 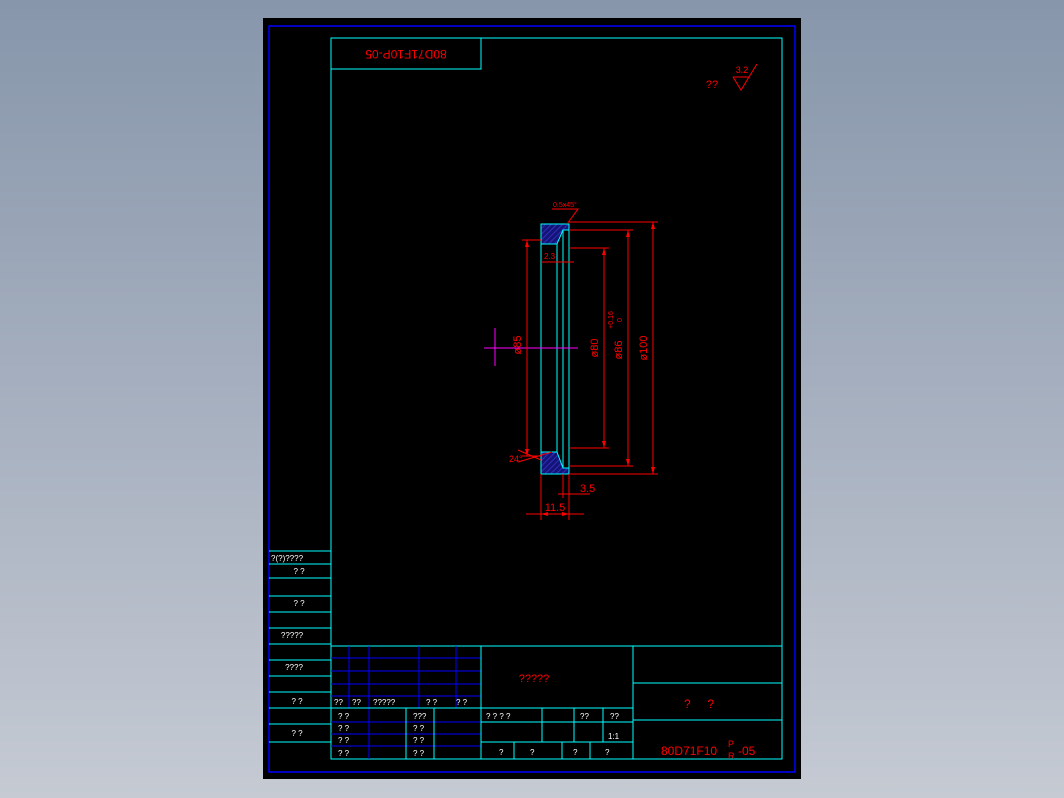 I want to click on left-header: ?(?)????, so click(x=287, y=558).